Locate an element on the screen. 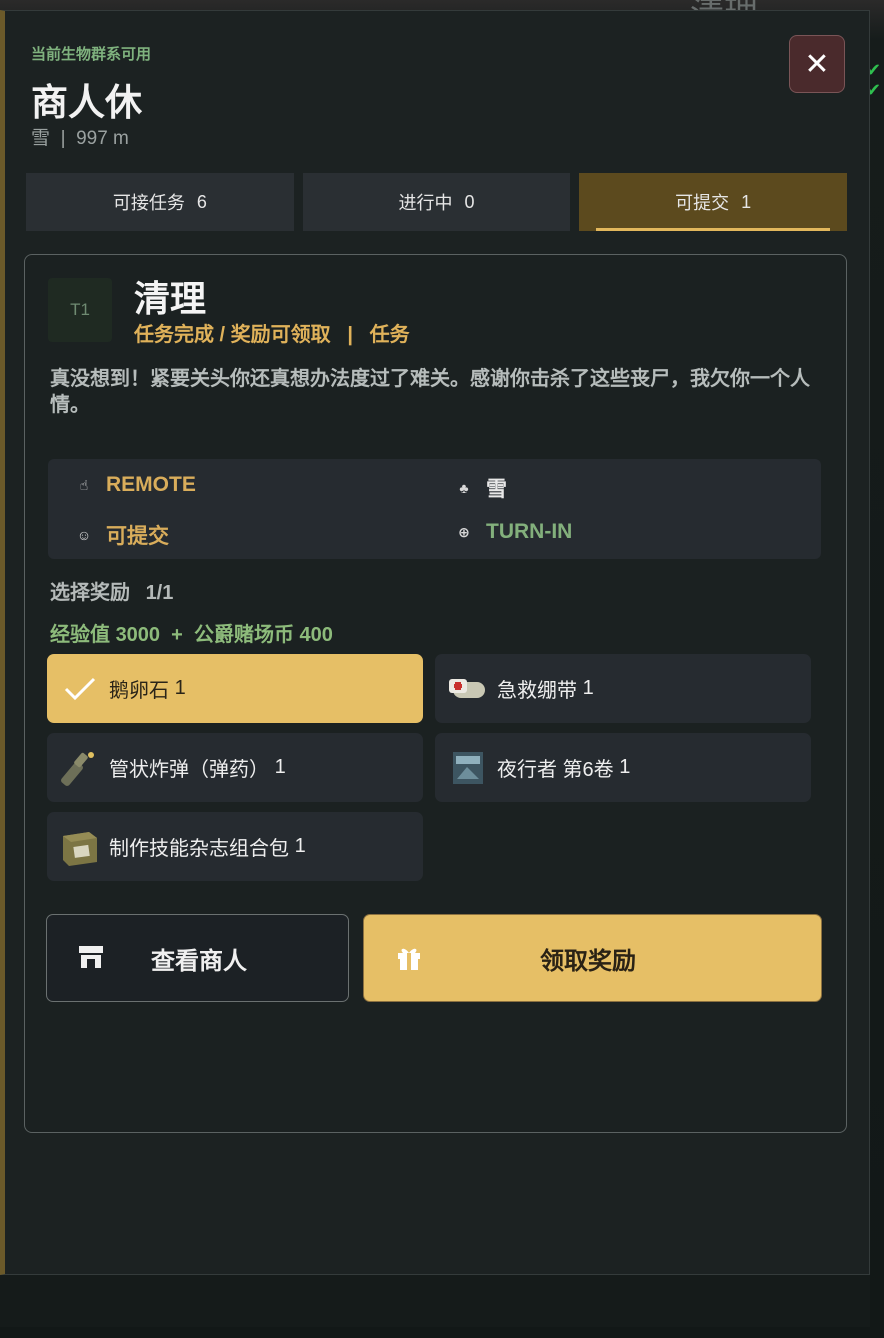 The width and height of the screenshot is (884, 1338). quest-tier-badge: T1 is located at coordinates (80, 310).